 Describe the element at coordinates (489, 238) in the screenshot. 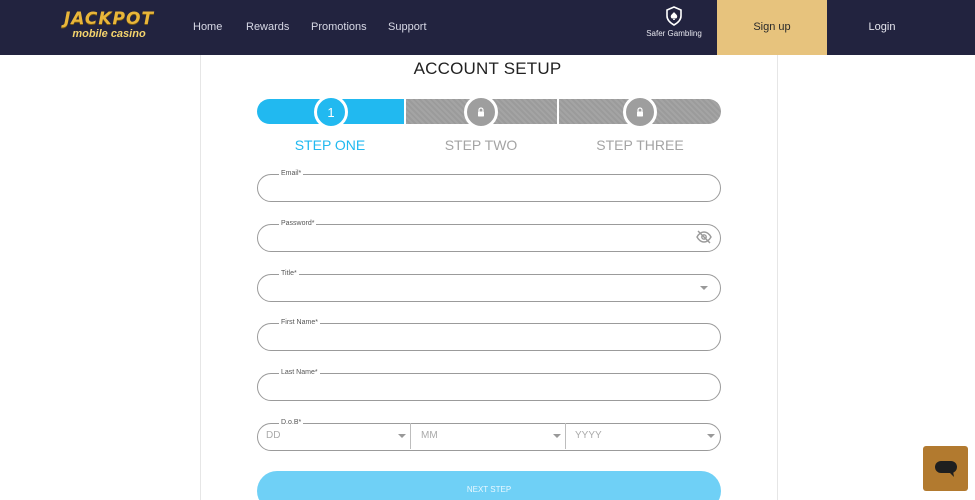

I see `password-field` at that location.